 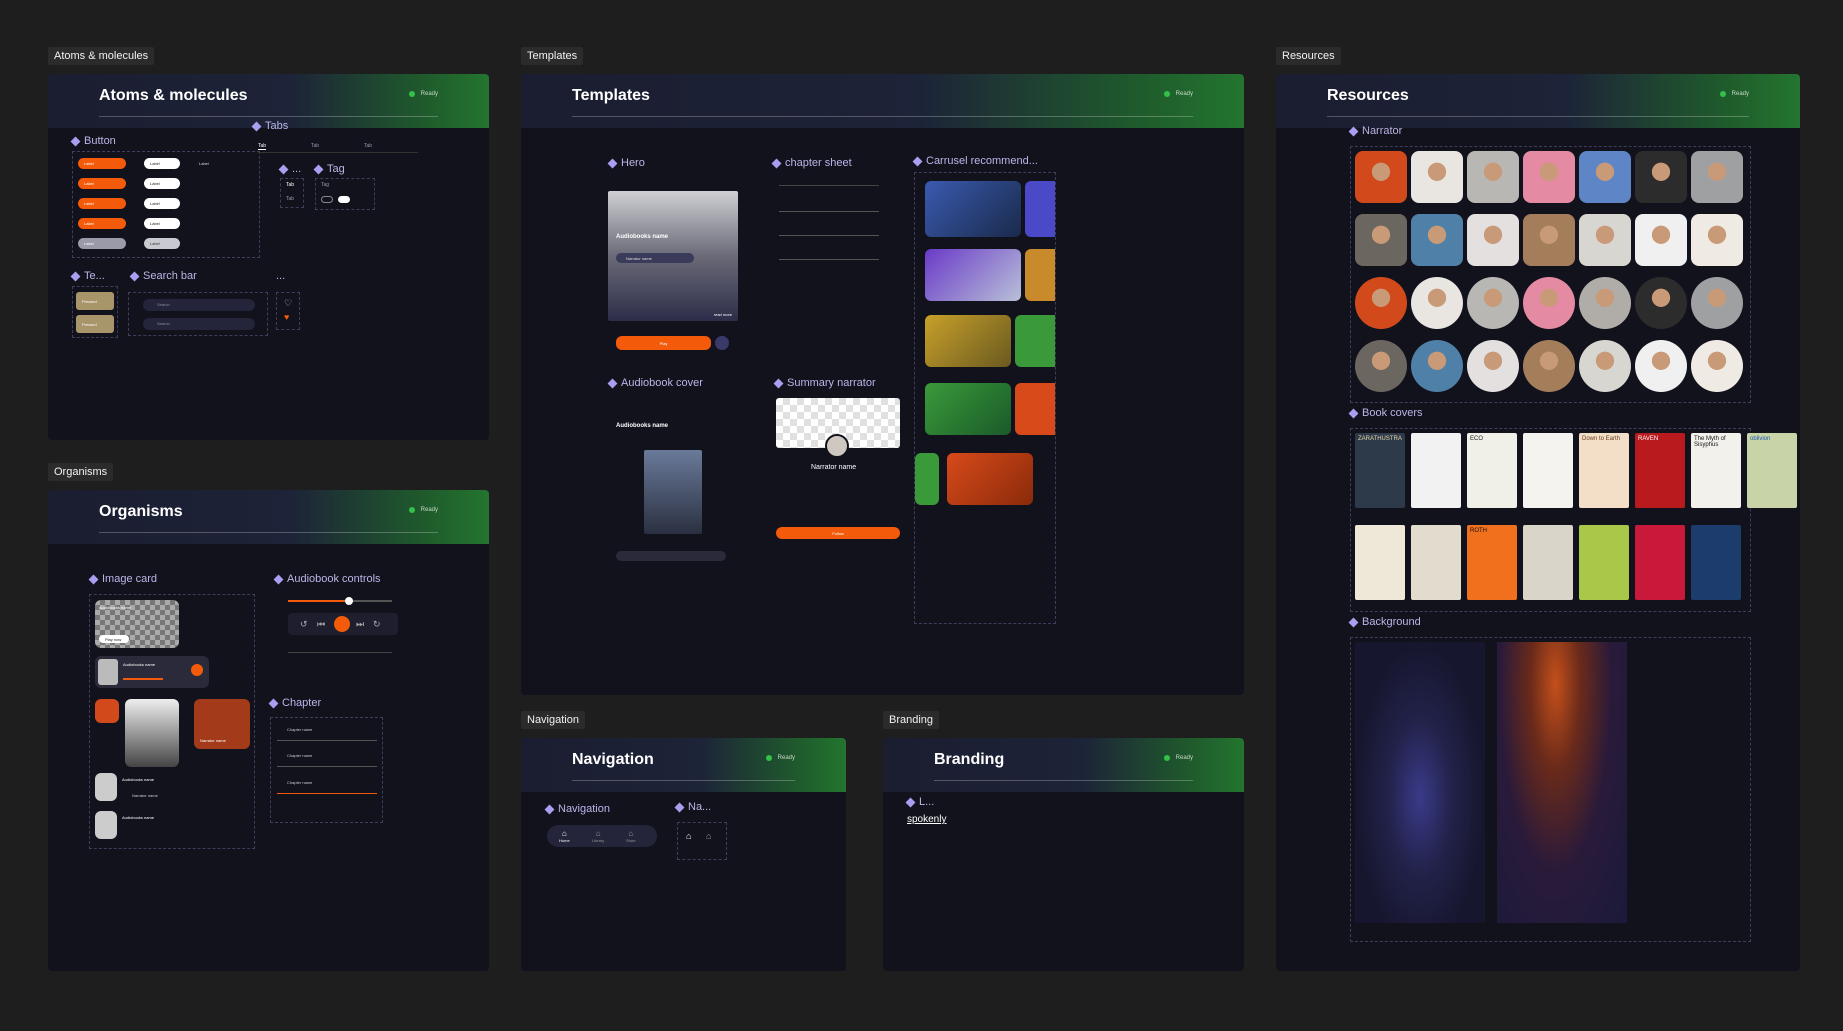 What do you see at coordinates (122, 579) in the screenshot?
I see `component-label-image-card: Image card` at bounding box center [122, 579].